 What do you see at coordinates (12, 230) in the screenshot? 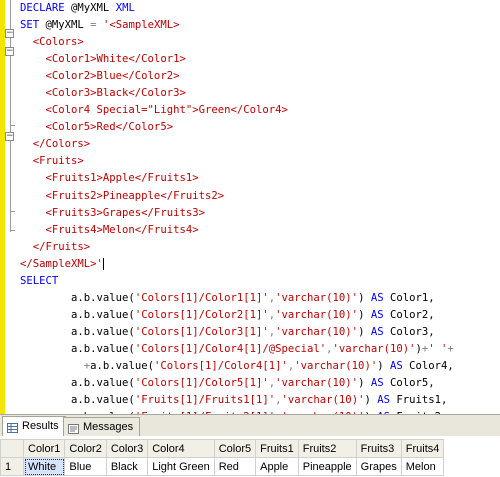
I see `outline-end-samplexml` at bounding box center [12, 230].